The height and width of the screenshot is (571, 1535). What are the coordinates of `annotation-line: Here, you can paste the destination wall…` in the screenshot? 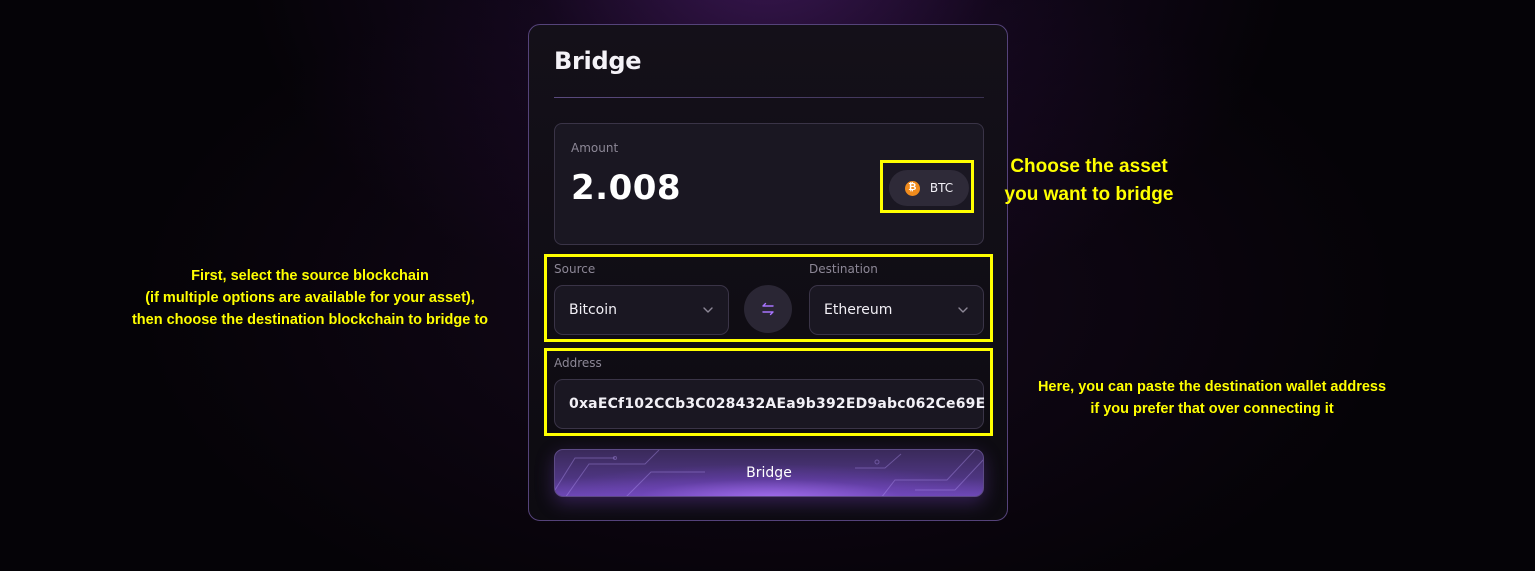 It's located at (1212, 387).